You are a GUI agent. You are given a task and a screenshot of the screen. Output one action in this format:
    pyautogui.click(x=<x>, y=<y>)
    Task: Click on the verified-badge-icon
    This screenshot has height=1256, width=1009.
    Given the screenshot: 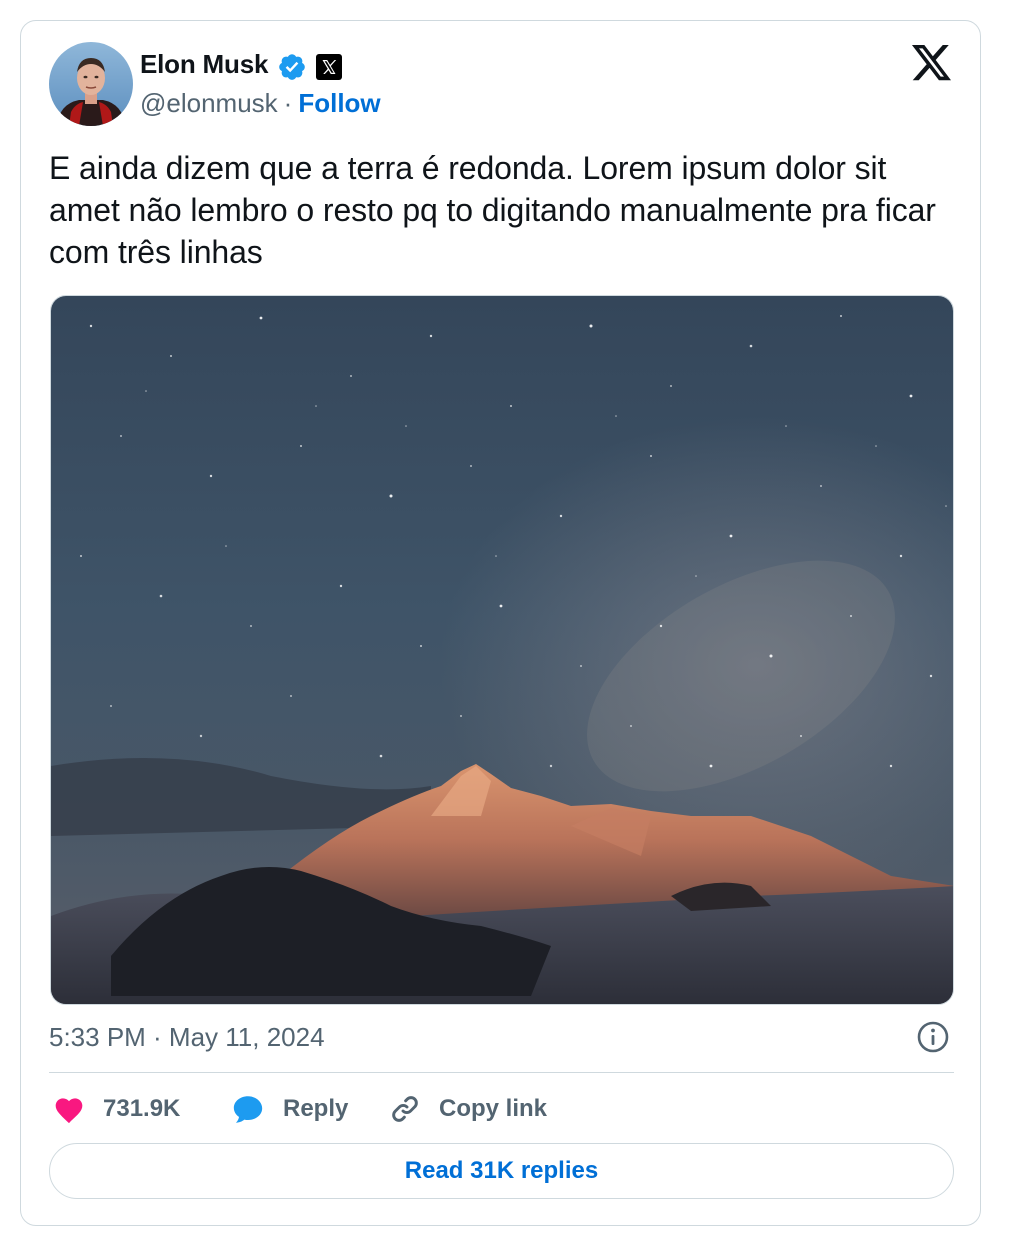 What is the action you would take?
    pyautogui.click(x=292, y=67)
    